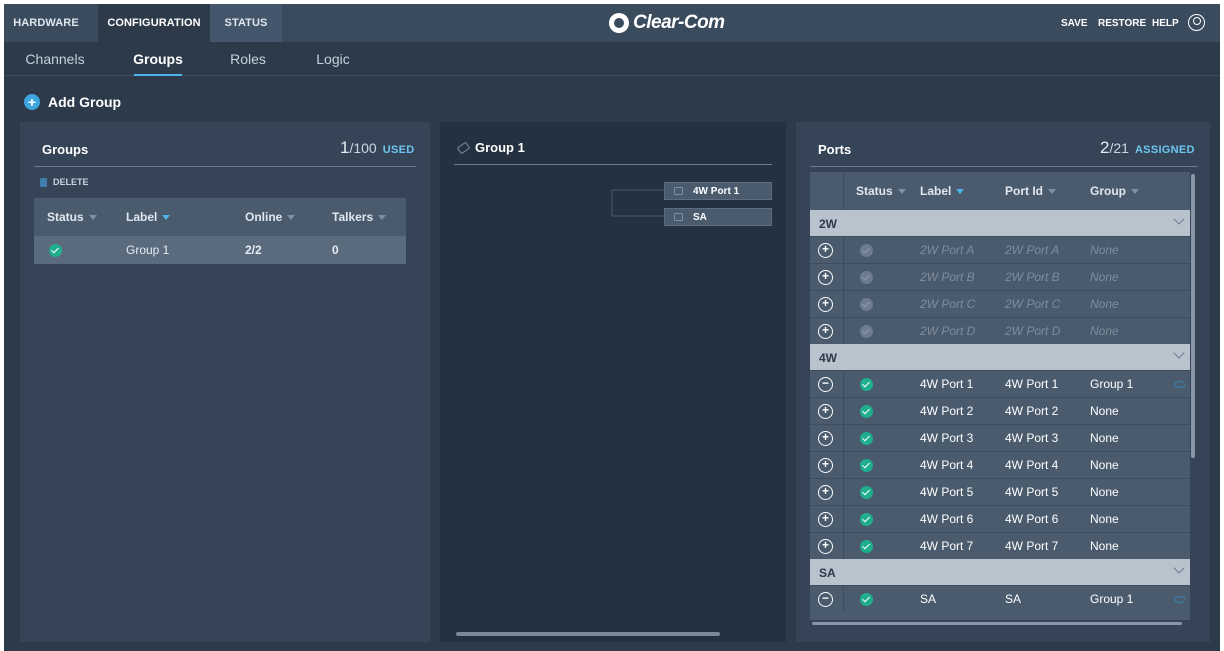 The height and width of the screenshot is (651, 1224). What do you see at coordinates (1000, 437) in the screenshot?
I see `table-row: + 4W Port 3 4W Port 3 None` at bounding box center [1000, 437].